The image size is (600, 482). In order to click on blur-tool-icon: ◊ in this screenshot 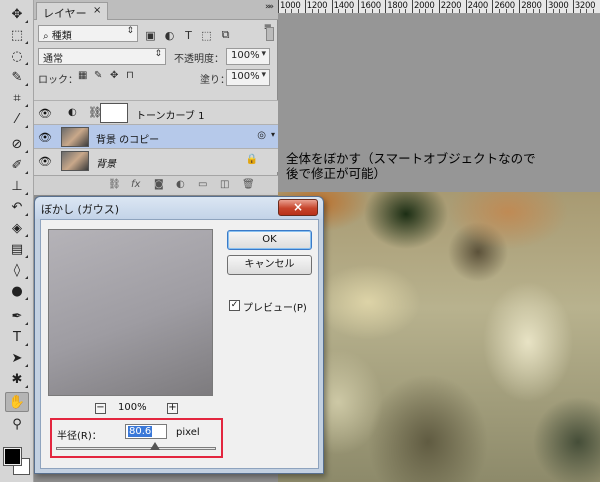, I will do `click(17, 270)`.